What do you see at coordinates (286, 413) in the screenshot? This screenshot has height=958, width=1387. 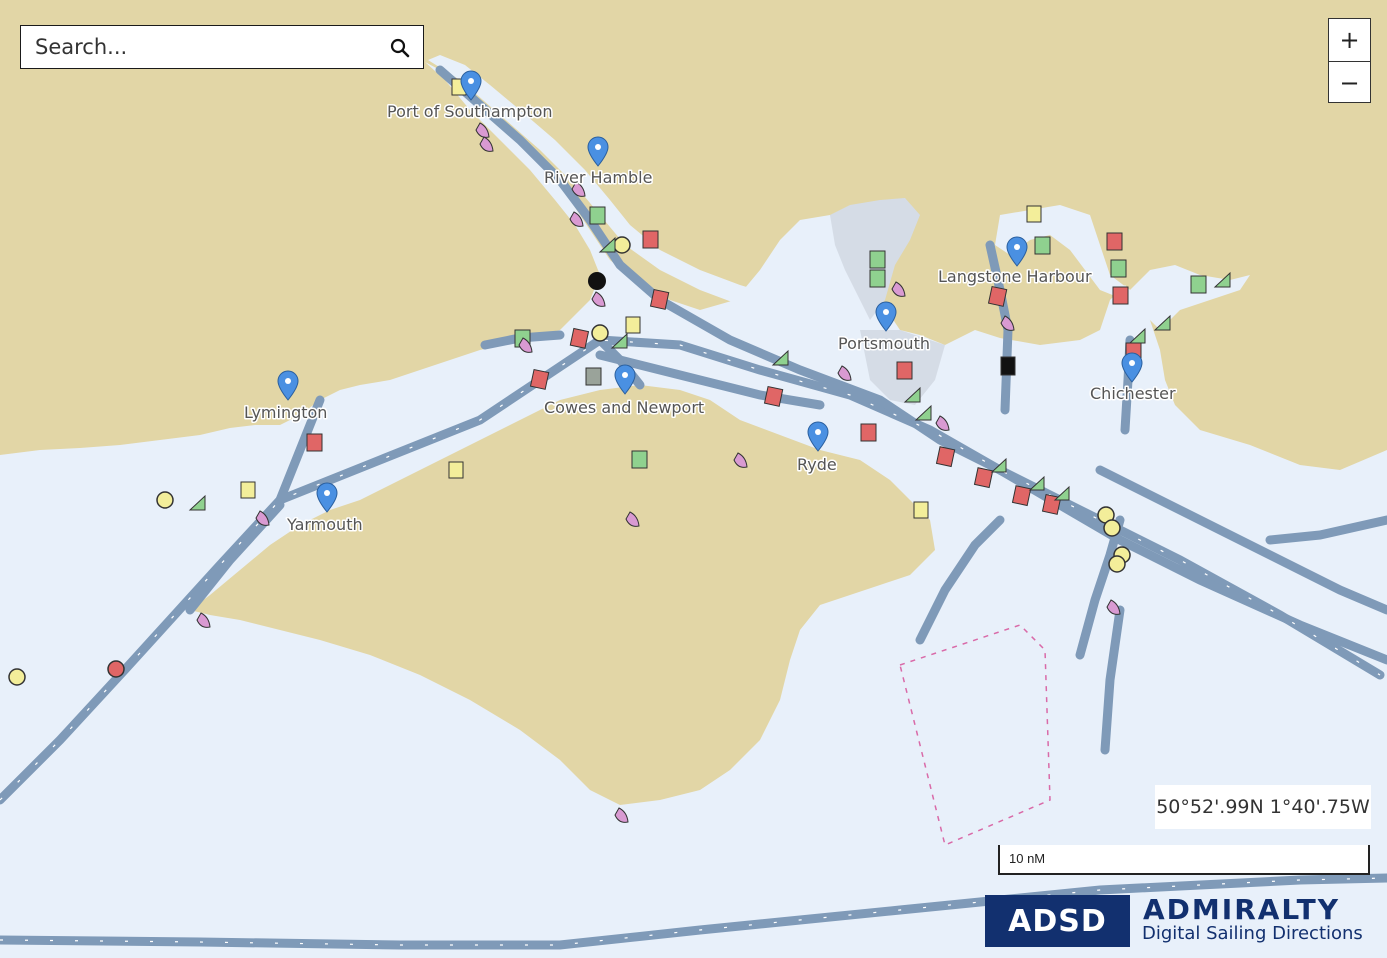 I see `place-label-lymington: Lymington` at bounding box center [286, 413].